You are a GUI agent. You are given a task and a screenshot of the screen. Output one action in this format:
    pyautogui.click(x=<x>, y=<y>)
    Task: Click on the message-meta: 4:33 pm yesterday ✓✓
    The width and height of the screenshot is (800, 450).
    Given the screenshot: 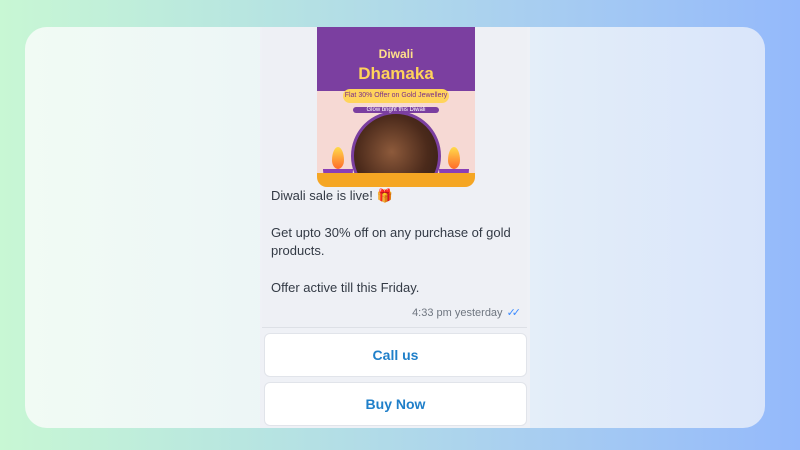 What is the action you would take?
    pyautogui.click(x=467, y=313)
    